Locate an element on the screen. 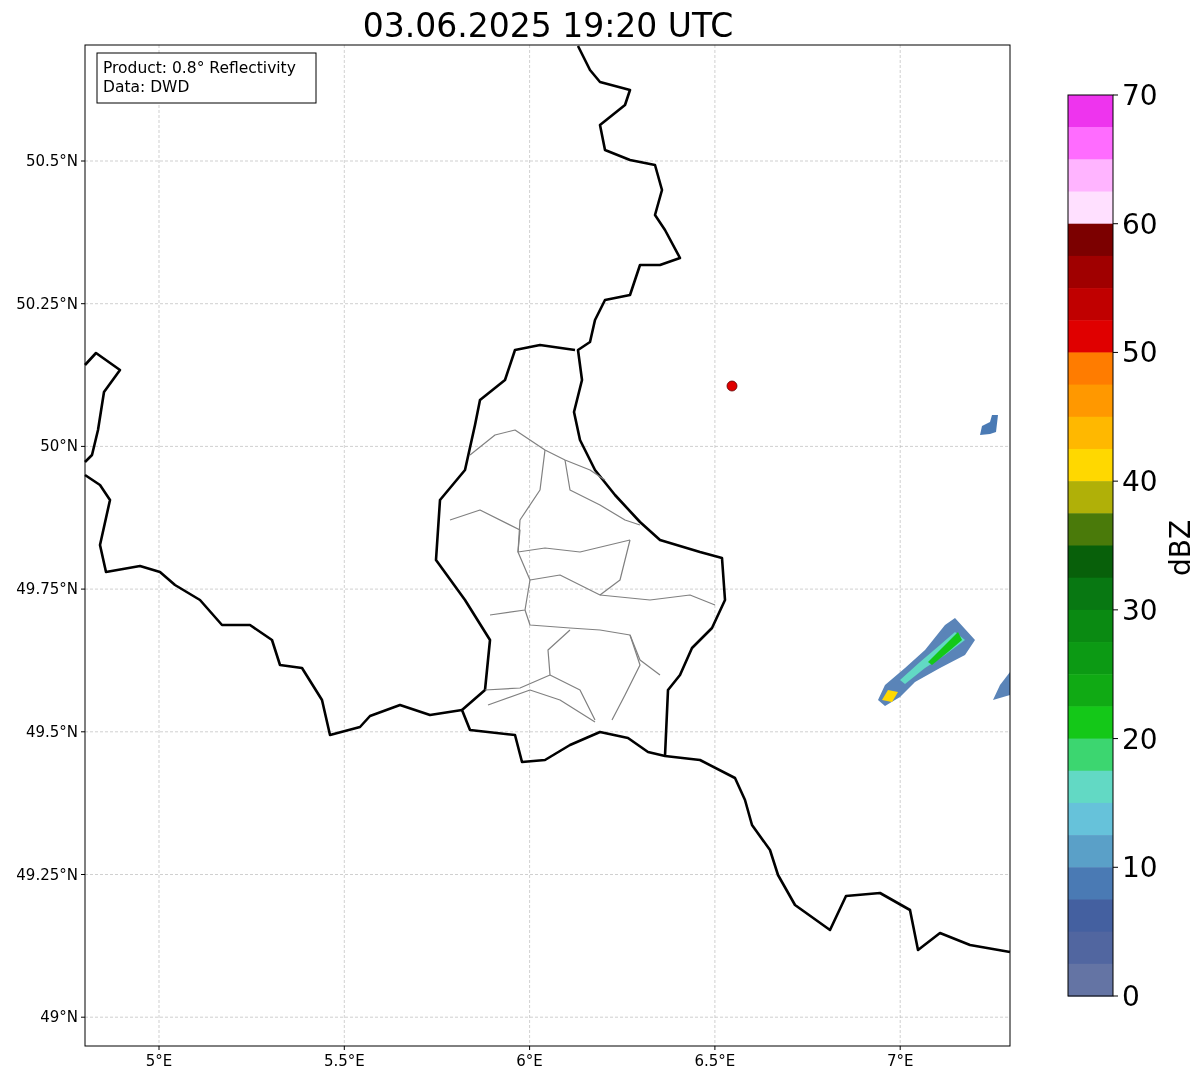 The width and height of the screenshot is (1202, 1081). chart-title: 03.06.2025 19:20 UTC is located at coordinates (548, 25).